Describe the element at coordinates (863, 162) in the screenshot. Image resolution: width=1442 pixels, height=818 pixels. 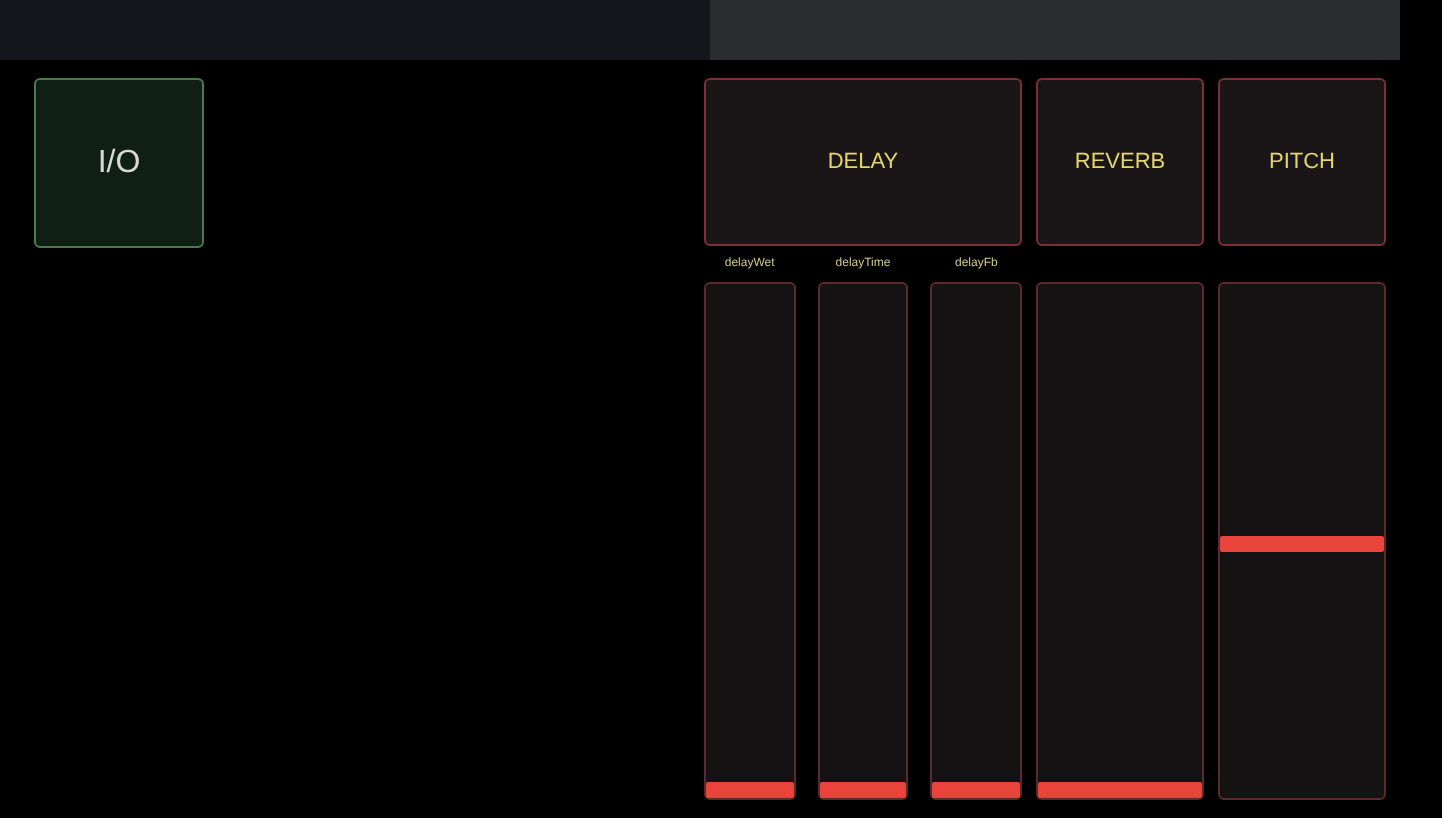
I see `effect-button: DELAY` at that location.